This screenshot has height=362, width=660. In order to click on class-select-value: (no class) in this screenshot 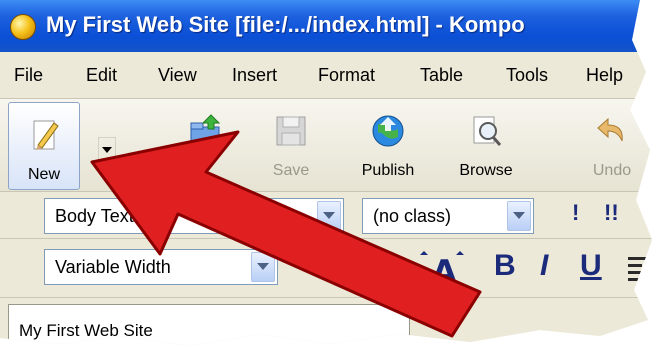, I will do `click(412, 216)`.